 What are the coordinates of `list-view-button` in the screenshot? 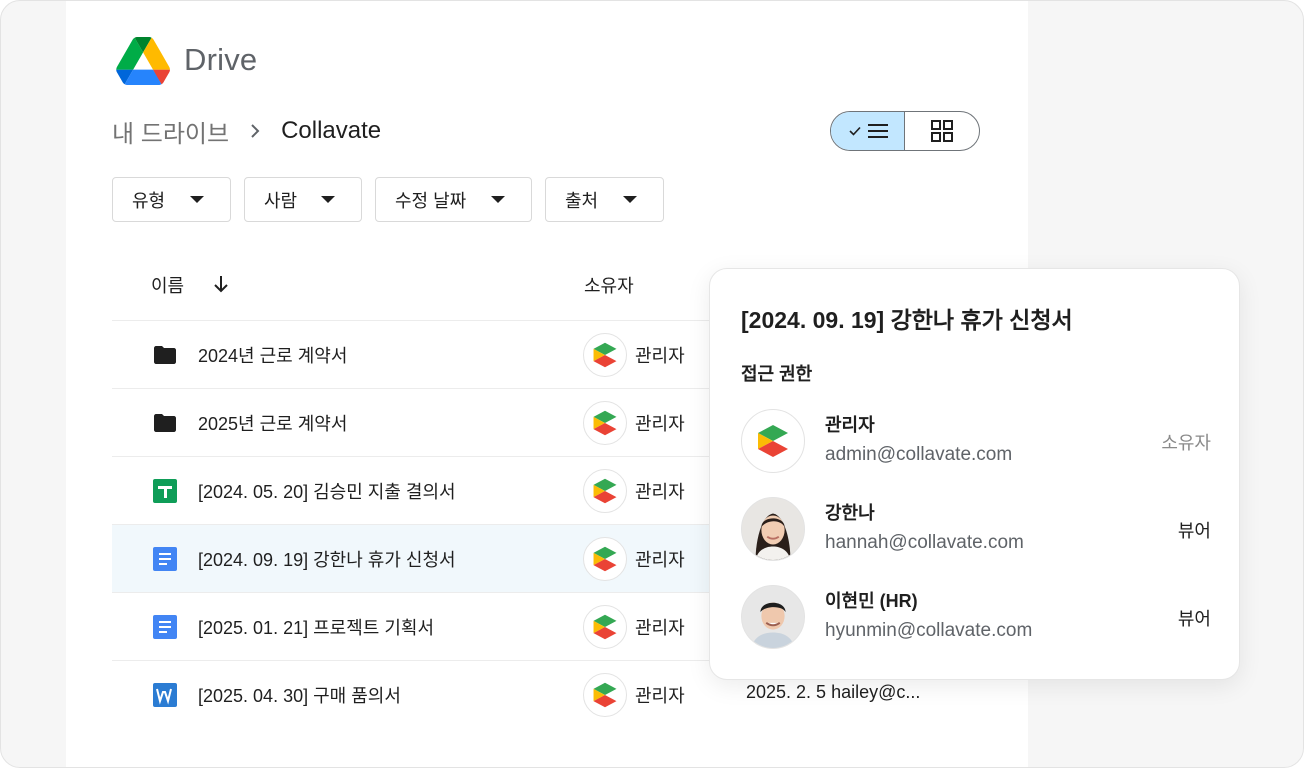 It's located at (868, 131).